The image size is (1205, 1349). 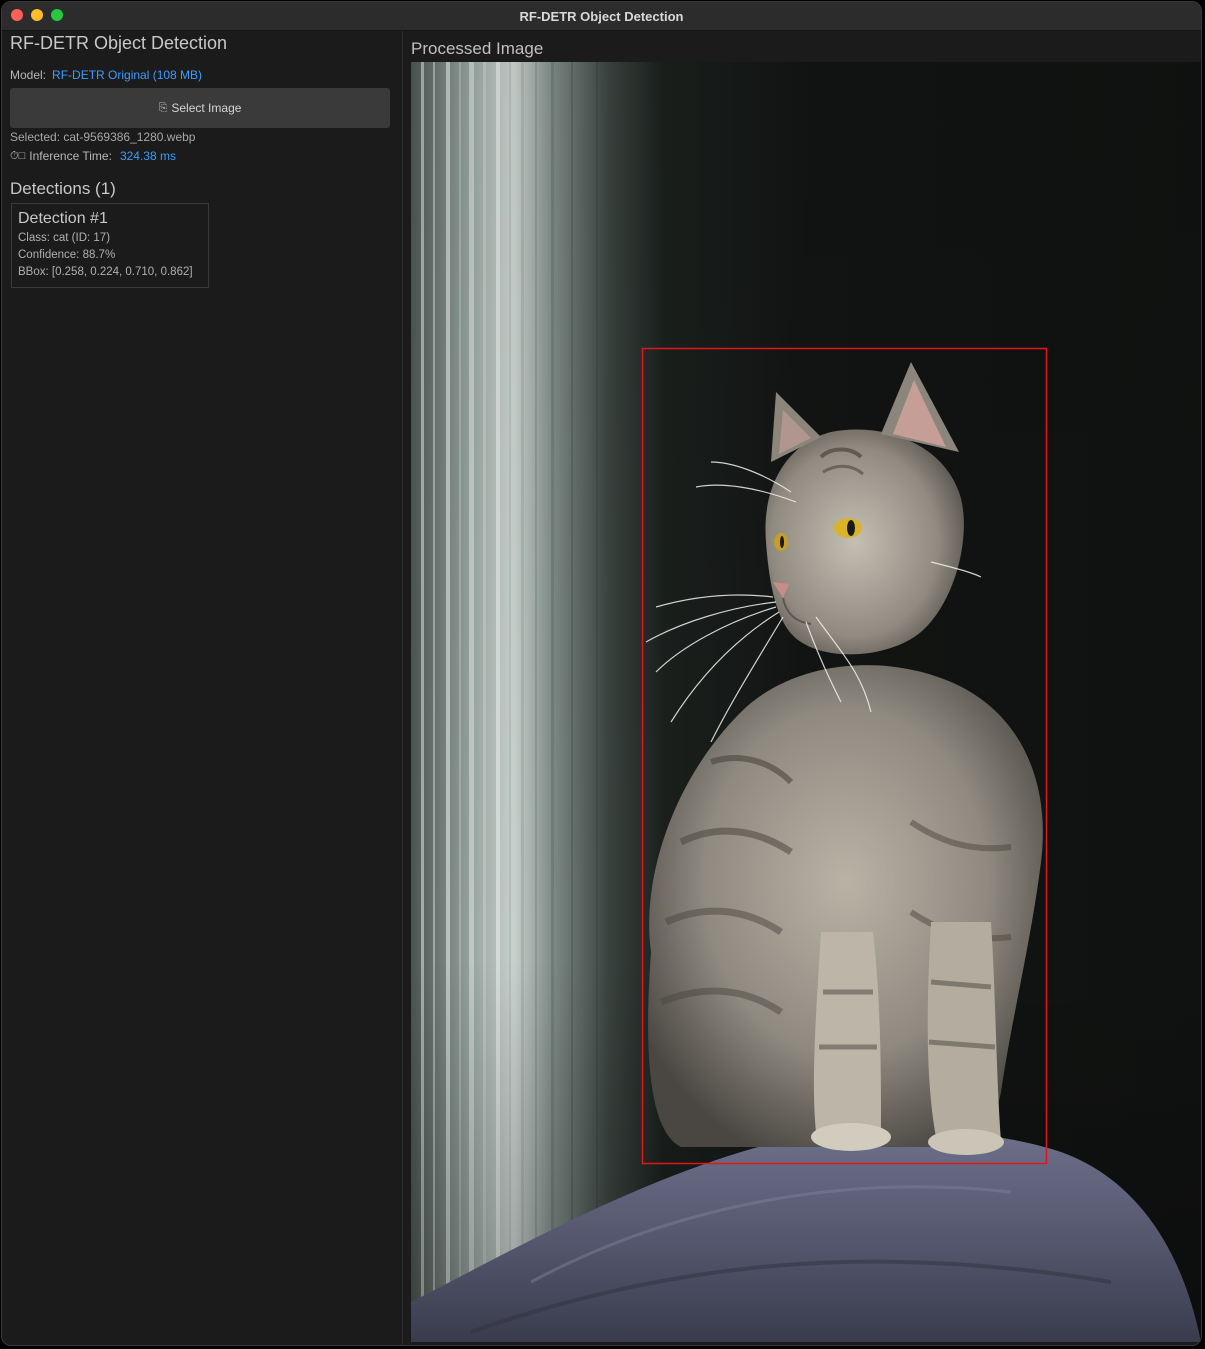 I want to click on minimize-window-button, so click(x=37, y=15).